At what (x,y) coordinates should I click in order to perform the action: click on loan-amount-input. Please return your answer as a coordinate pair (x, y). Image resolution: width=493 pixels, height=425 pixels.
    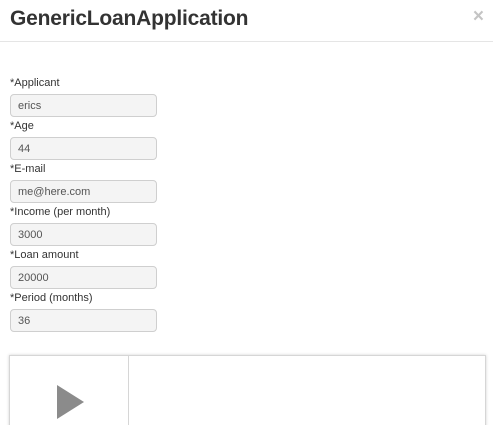
    Looking at the image, I should click on (83, 277).